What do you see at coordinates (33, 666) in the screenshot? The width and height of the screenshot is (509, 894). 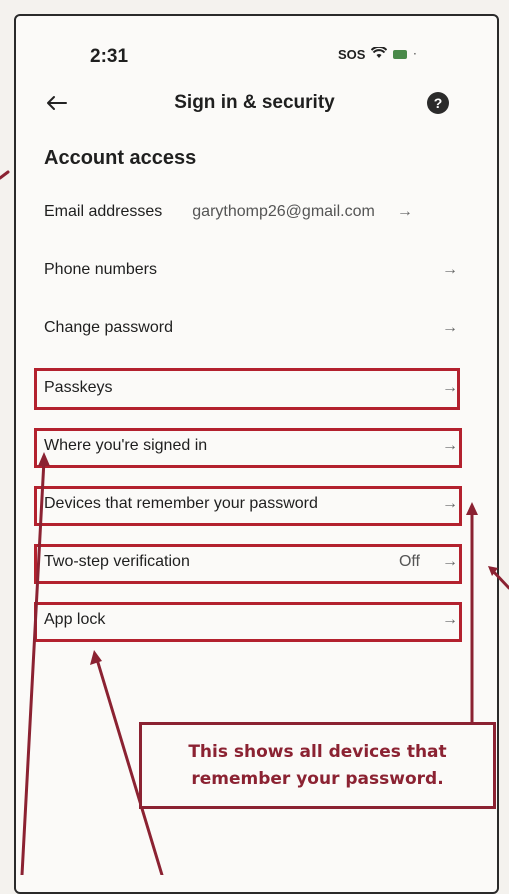 I see `arrow-line-signed-in` at bounding box center [33, 666].